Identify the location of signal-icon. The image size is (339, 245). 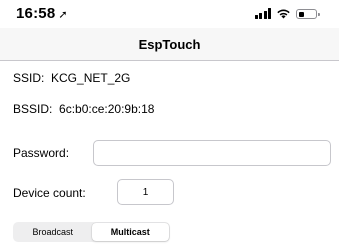
(262, 13).